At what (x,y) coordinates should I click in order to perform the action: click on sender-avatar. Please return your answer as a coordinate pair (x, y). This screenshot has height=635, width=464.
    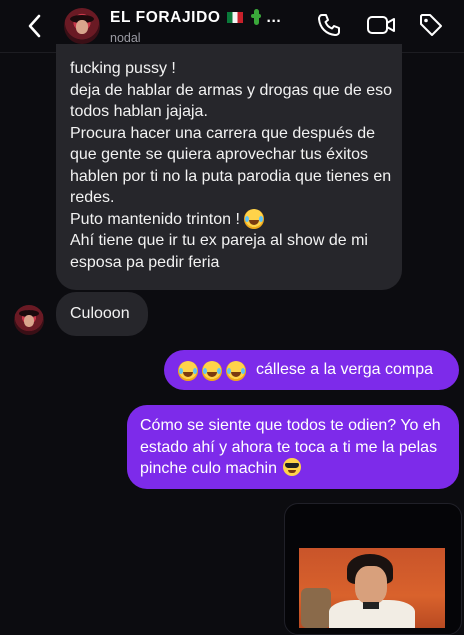
    Looking at the image, I should click on (29, 320).